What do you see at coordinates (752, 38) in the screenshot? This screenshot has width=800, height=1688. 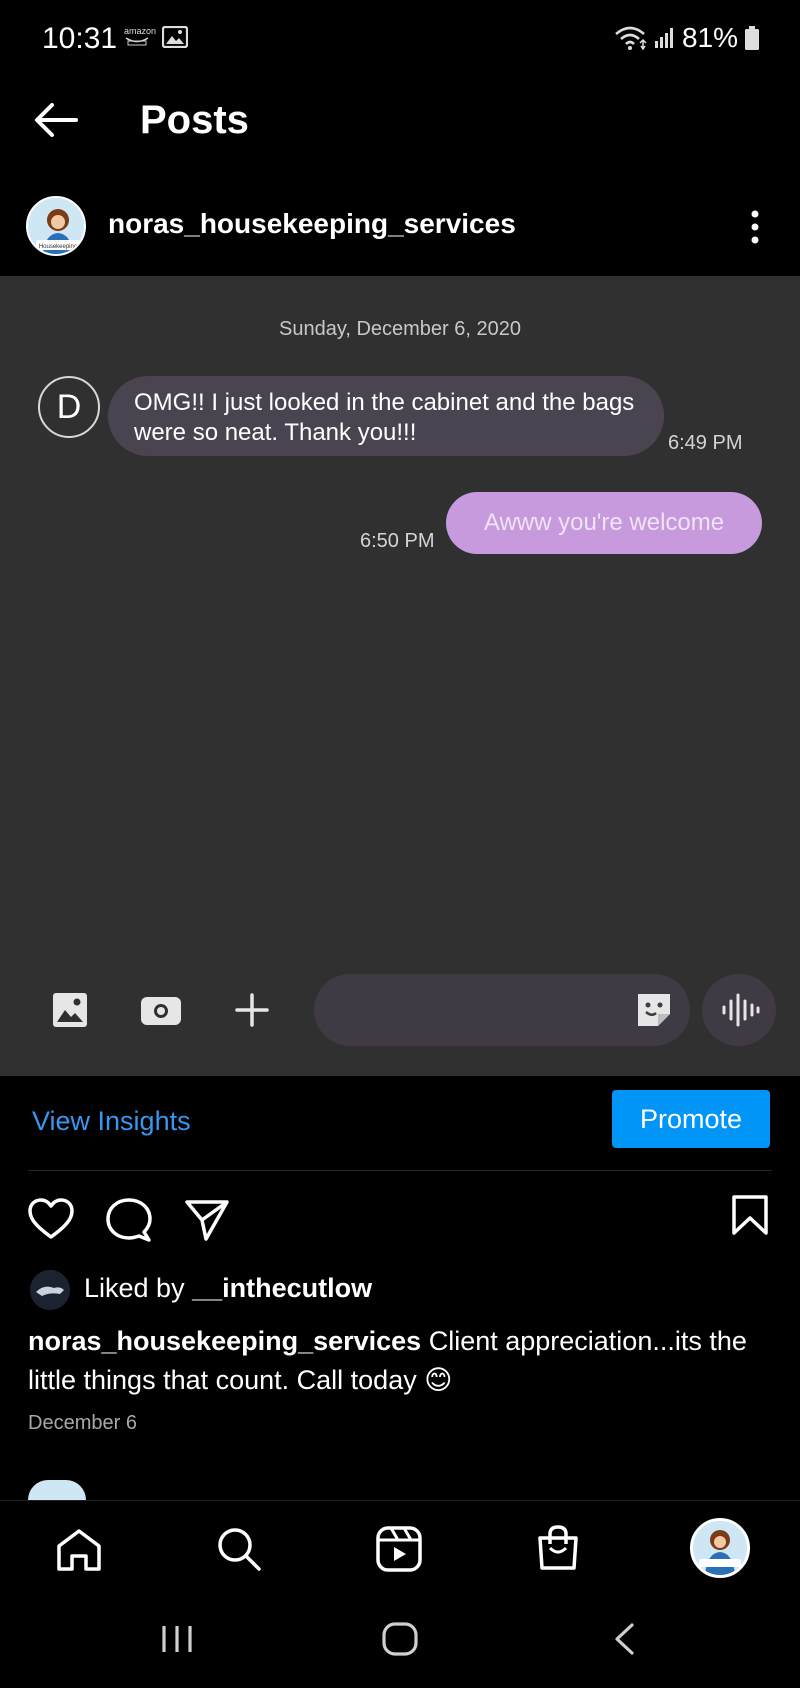 I see `battery-icon` at bounding box center [752, 38].